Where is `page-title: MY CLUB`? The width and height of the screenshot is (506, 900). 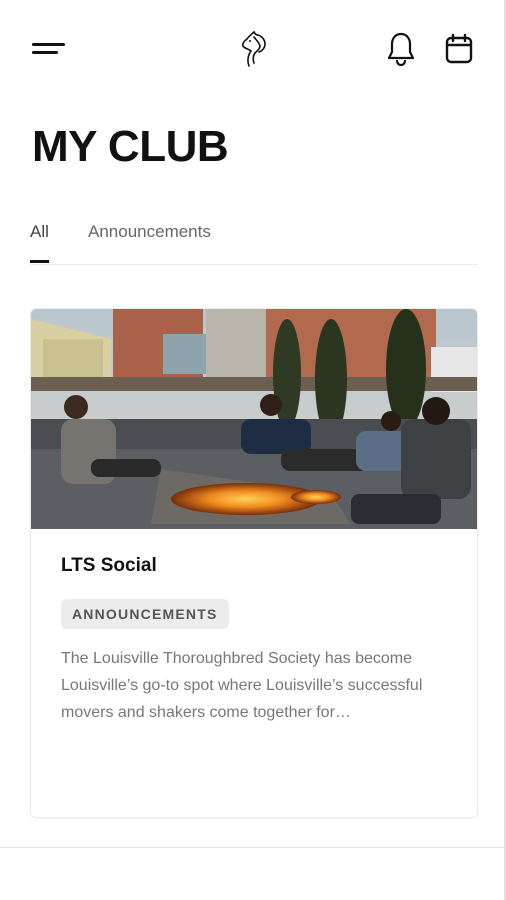 page-title: MY CLUB is located at coordinates (130, 146).